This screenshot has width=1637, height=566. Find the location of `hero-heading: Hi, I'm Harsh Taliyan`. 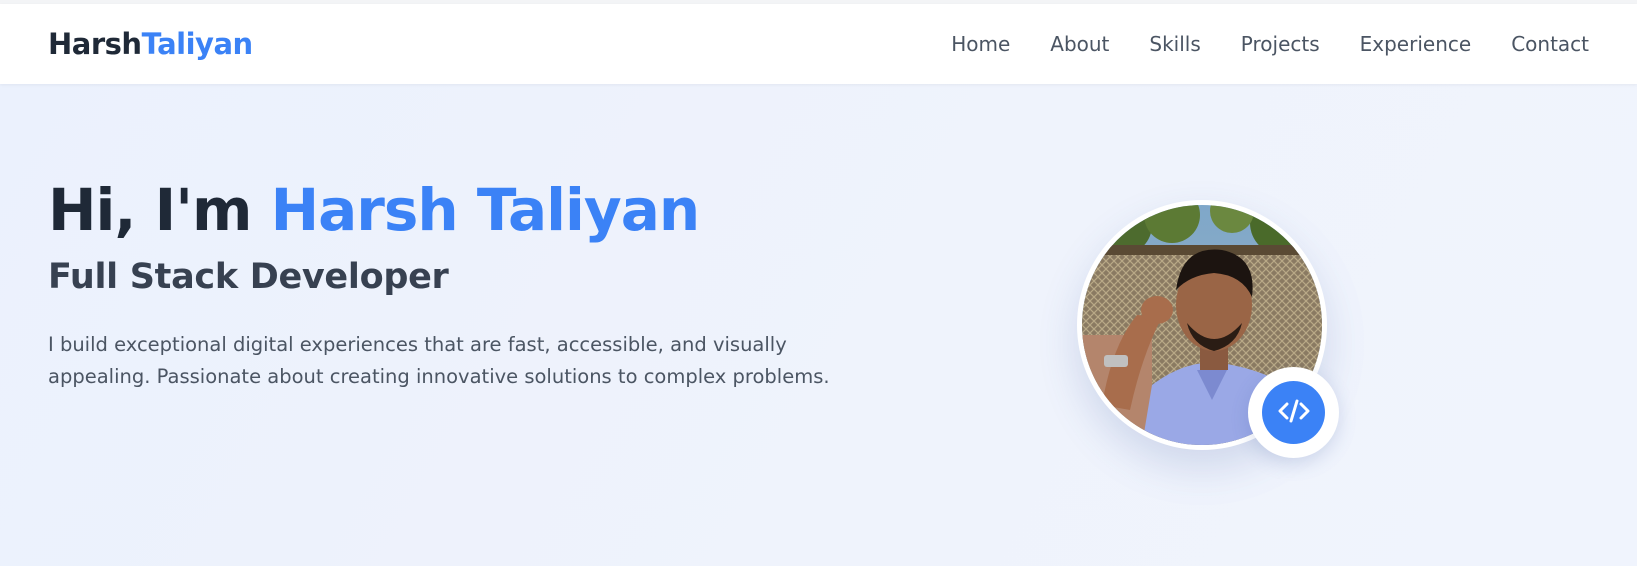

hero-heading: Hi, I'm Harsh Taliyan is located at coordinates (438, 210).